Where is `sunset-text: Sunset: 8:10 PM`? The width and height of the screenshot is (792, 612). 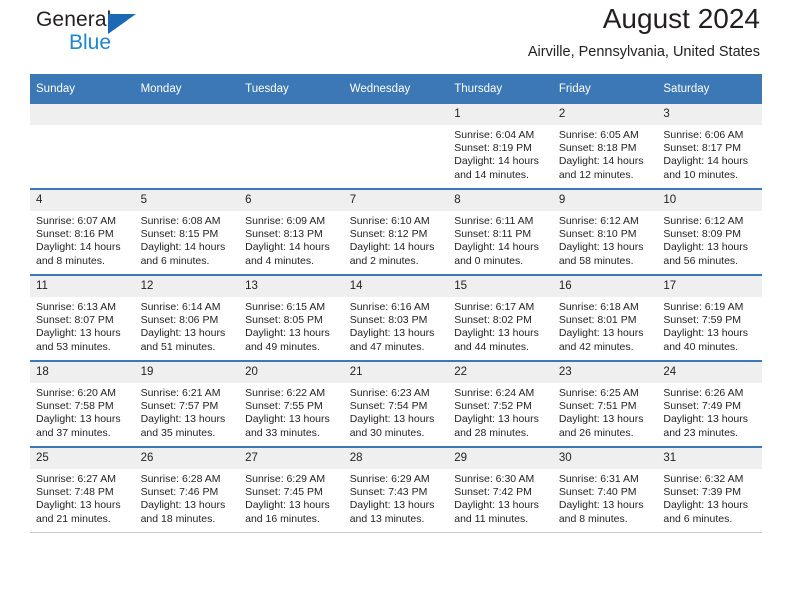 sunset-text: Sunset: 8:10 PM is located at coordinates (597, 234).